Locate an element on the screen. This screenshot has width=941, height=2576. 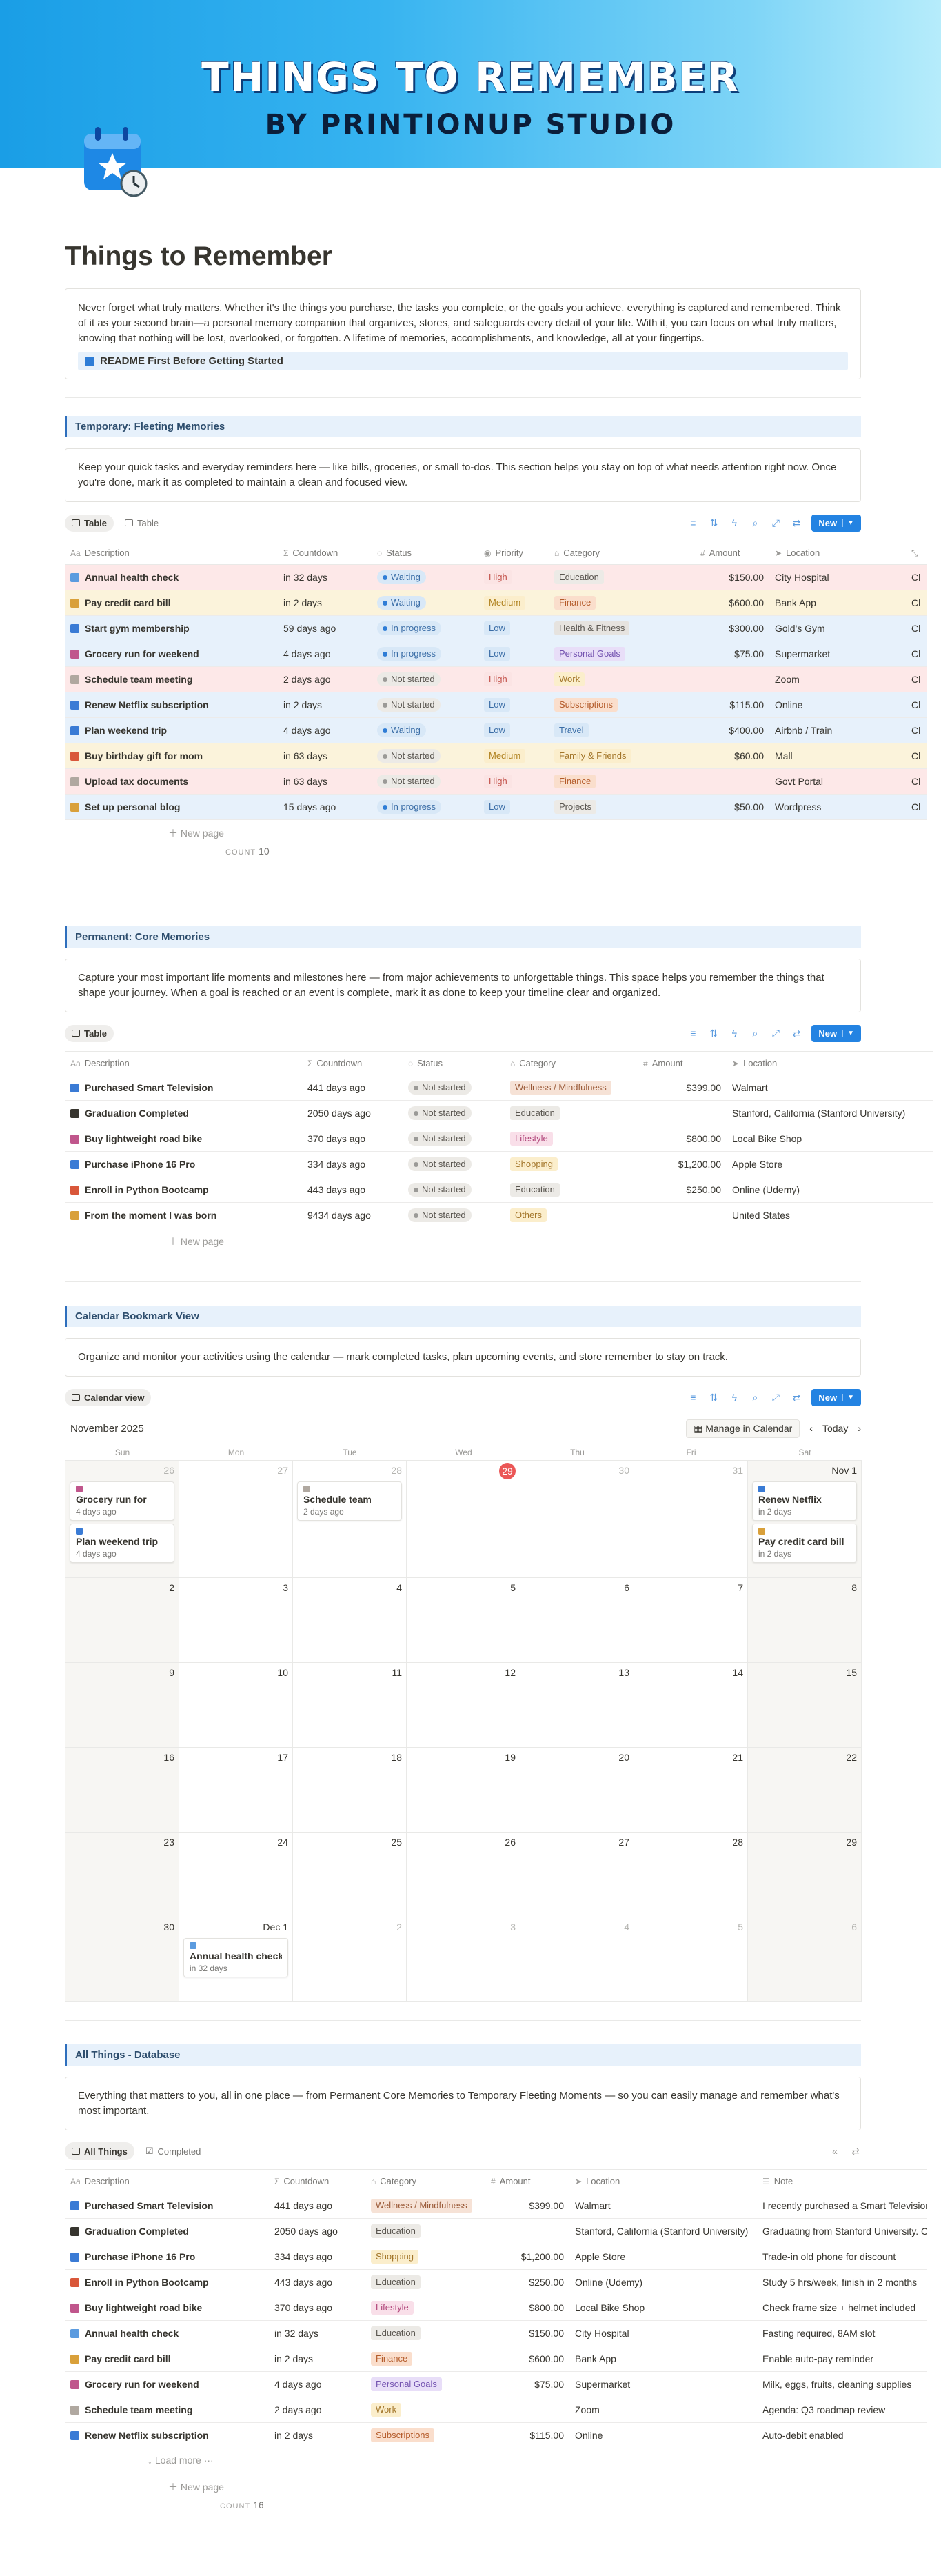
calendar-event-card: Plan weekend trip 4 days ago is located at coordinates (122, 1543).